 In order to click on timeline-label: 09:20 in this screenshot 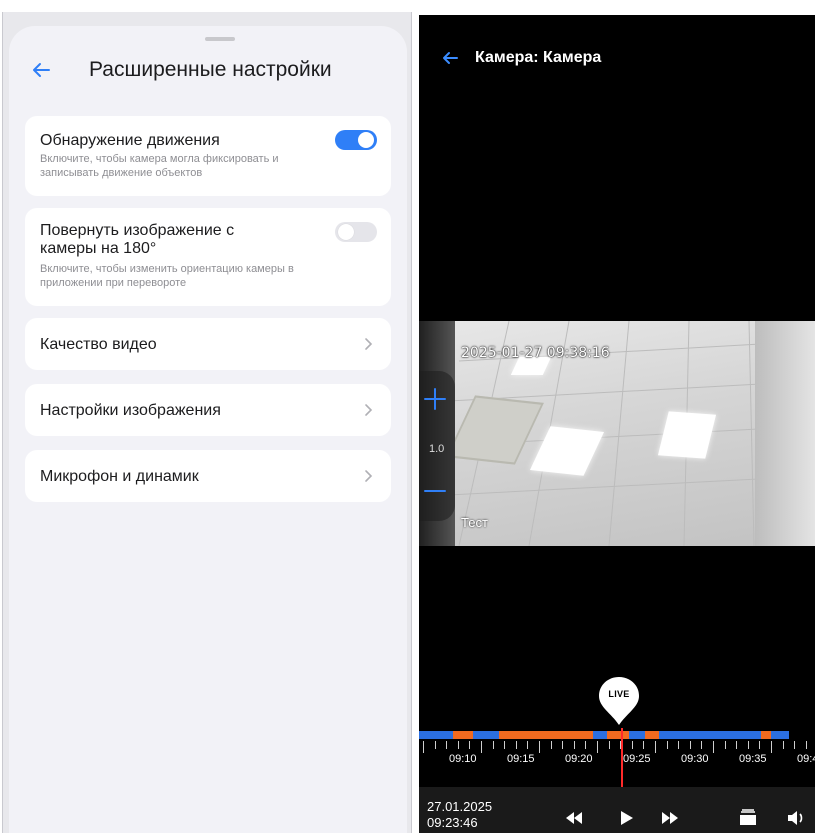, I will do `click(579, 759)`.